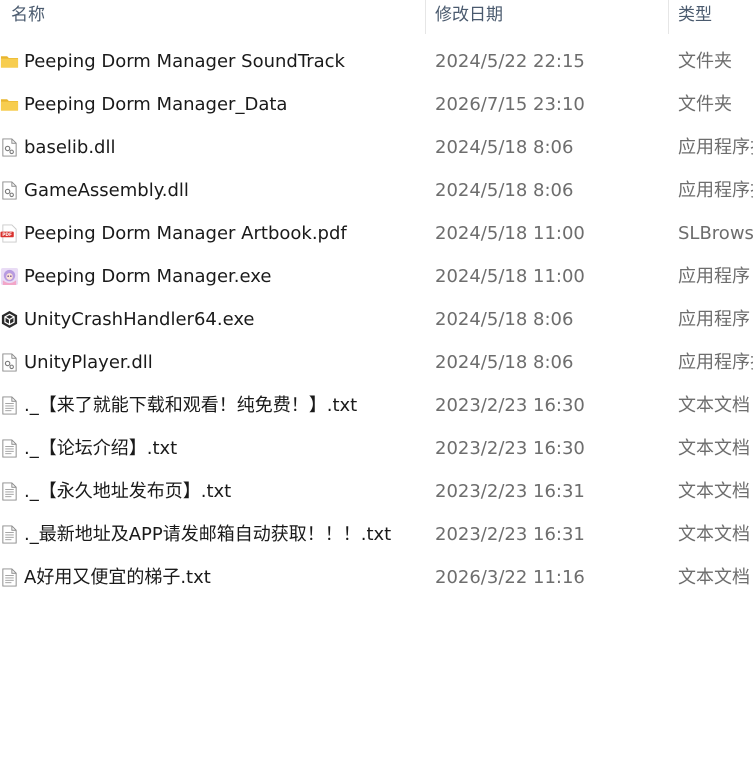 Image resolution: width=753 pixels, height=759 pixels. Describe the element at coordinates (9, 319) in the screenshot. I see `unity-exe-icon` at that location.